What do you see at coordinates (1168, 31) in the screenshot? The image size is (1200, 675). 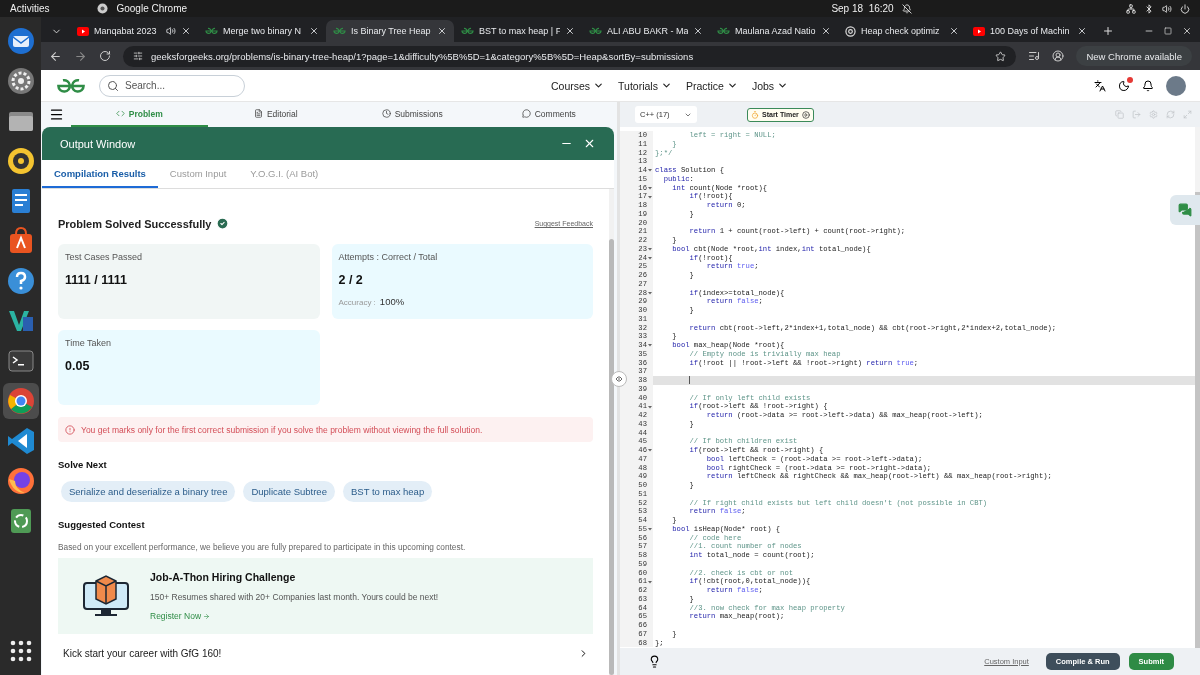 I see `maximize-icon` at bounding box center [1168, 31].